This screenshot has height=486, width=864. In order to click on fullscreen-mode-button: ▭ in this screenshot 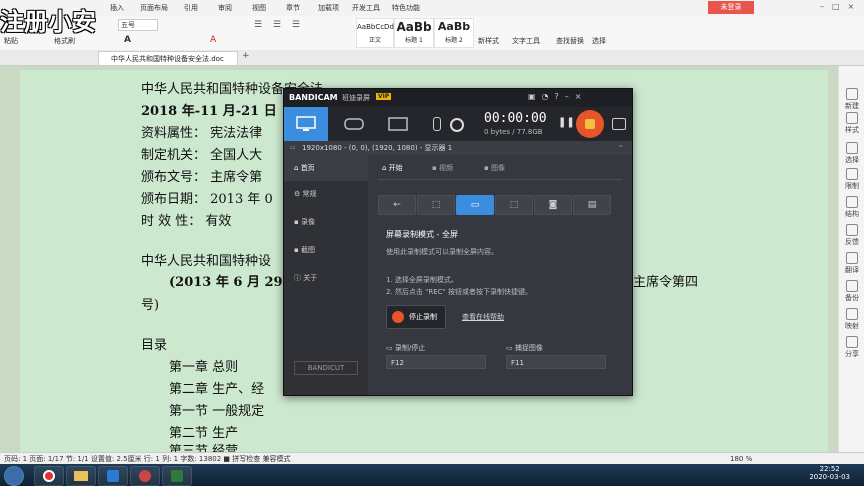, I will do `click(475, 205)`.